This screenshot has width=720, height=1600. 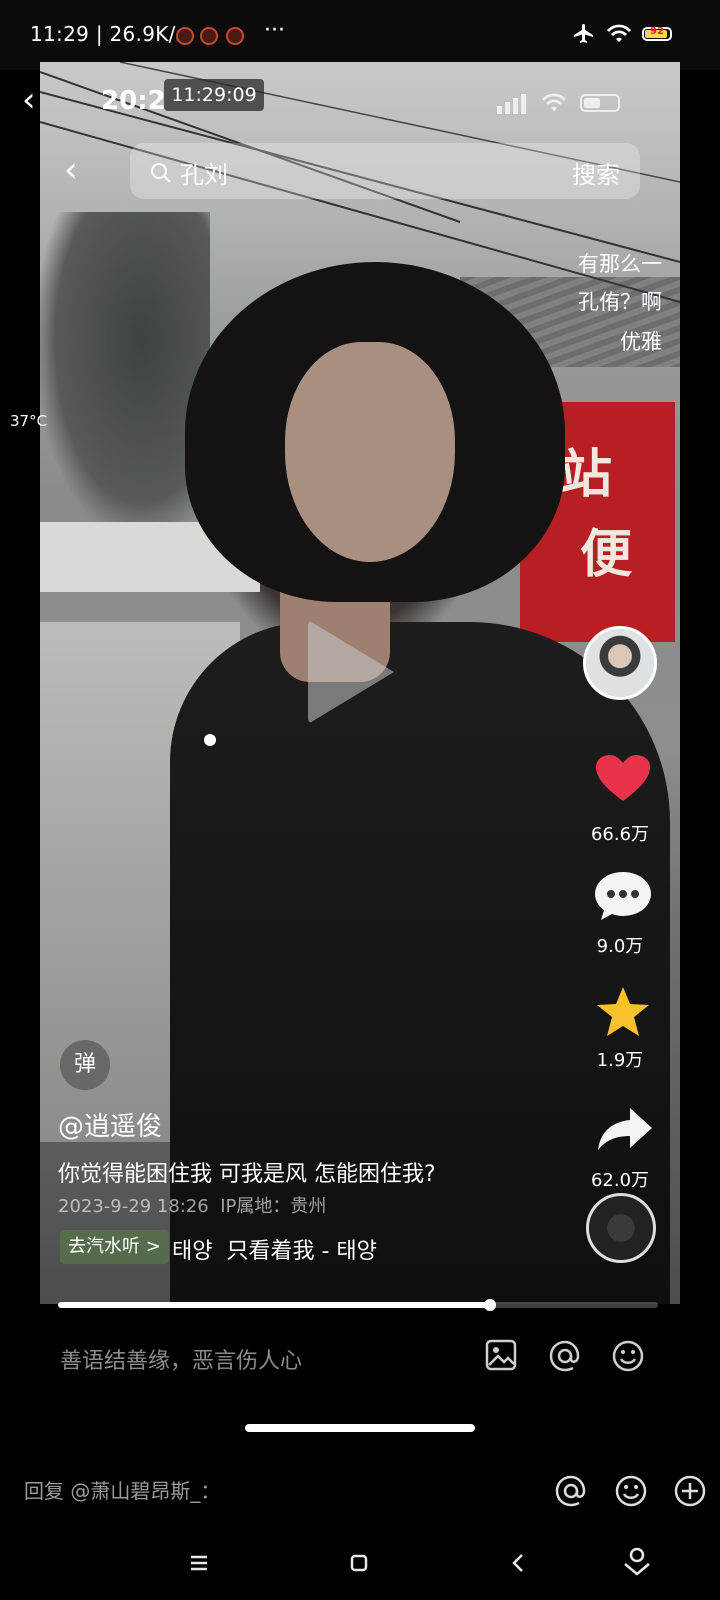 I want to click on comment-input: 善语结善缘，恶言伤人心, so click(x=181, y=1359).